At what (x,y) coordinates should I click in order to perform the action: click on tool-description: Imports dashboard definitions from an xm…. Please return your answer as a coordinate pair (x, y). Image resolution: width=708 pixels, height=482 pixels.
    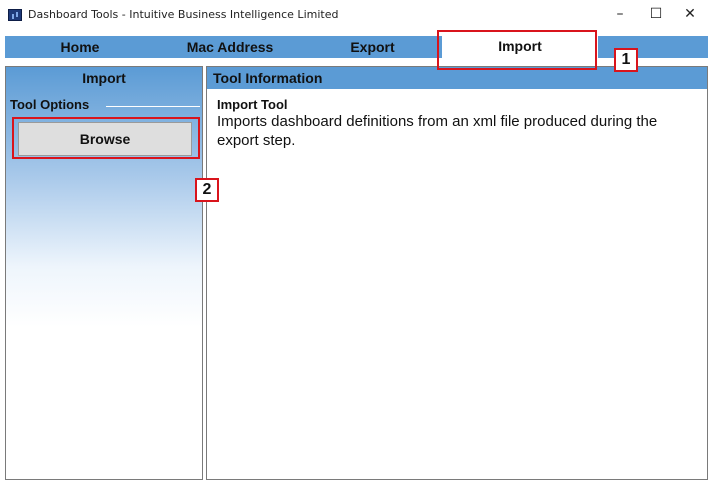
    Looking at the image, I should click on (437, 131).